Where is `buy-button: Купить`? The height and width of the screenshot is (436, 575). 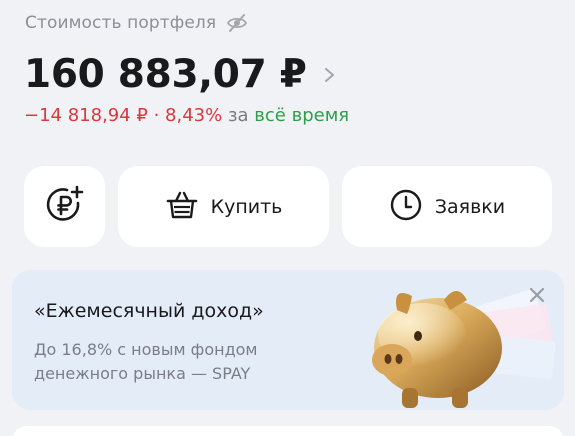 buy-button: Купить is located at coordinates (223, 206).